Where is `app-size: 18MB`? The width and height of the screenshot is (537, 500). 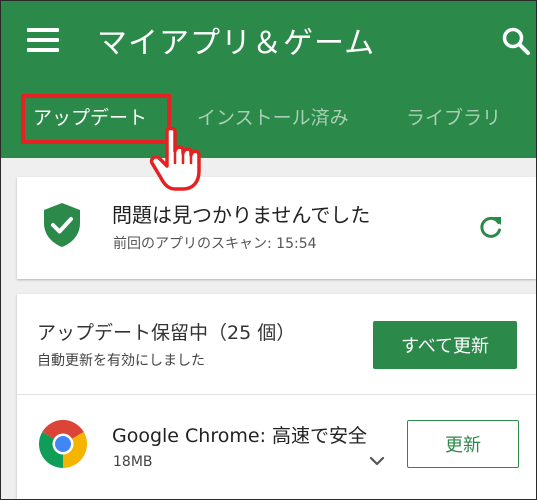
app-size: 18MB is located at coordinates (133, 462).